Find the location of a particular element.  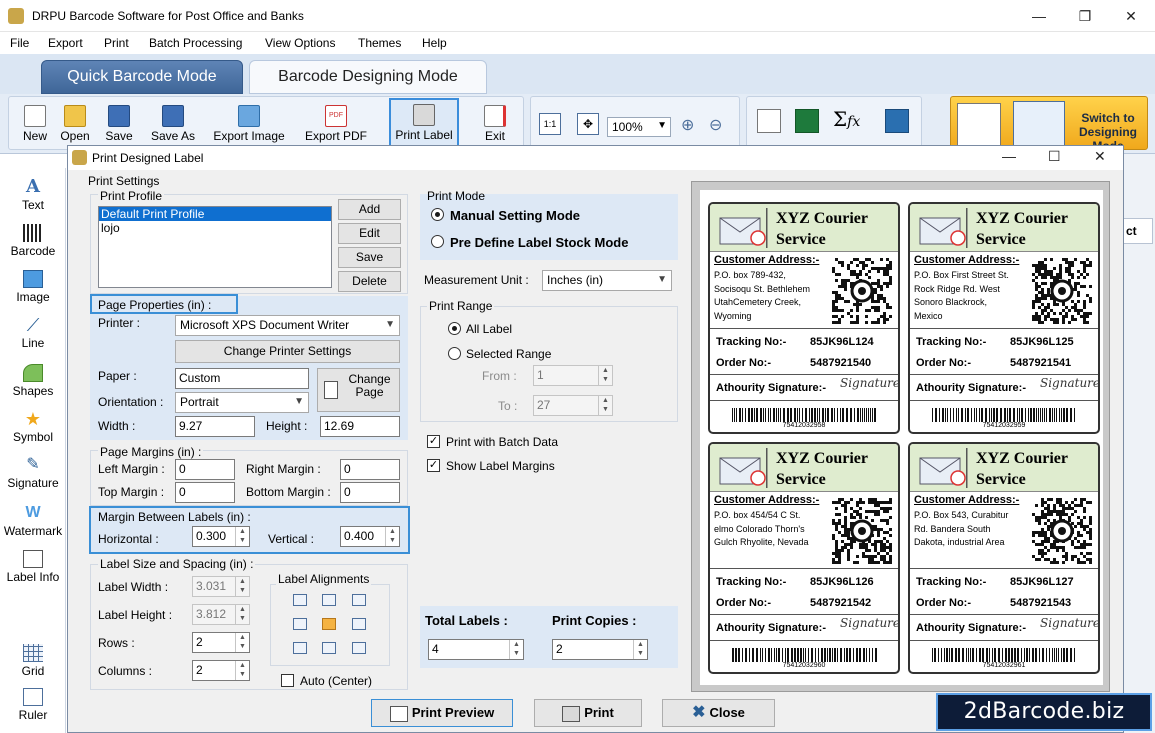

printer-select: Microsoft XPS Document Writer ▼ is located at coordinates (287, 325).